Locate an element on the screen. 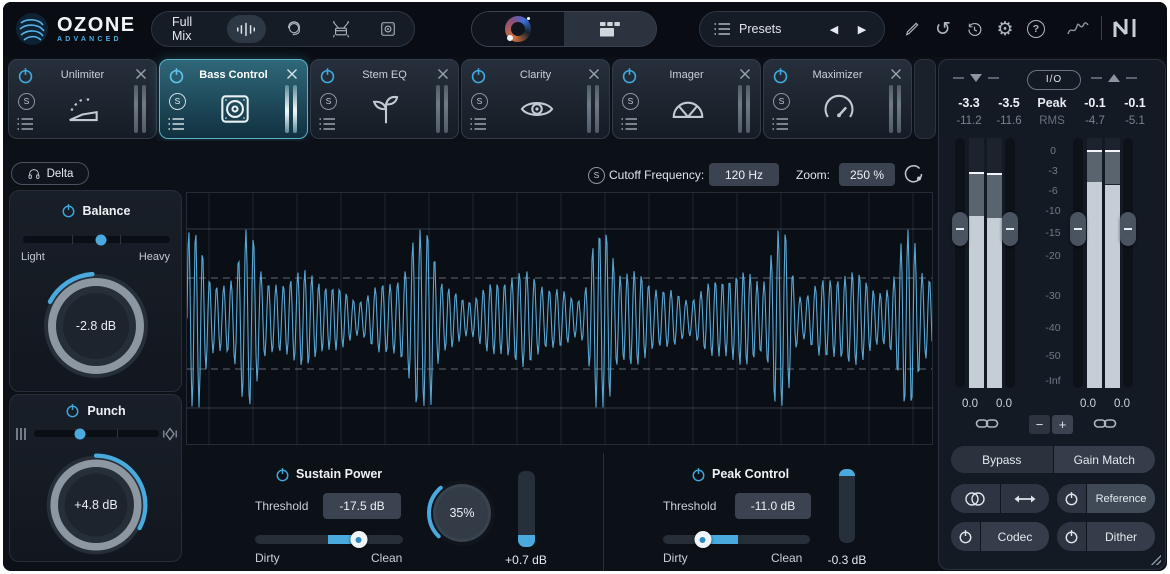 The image size is (1170, 574). module-grid-view-button is located at coordinates (610, 29).